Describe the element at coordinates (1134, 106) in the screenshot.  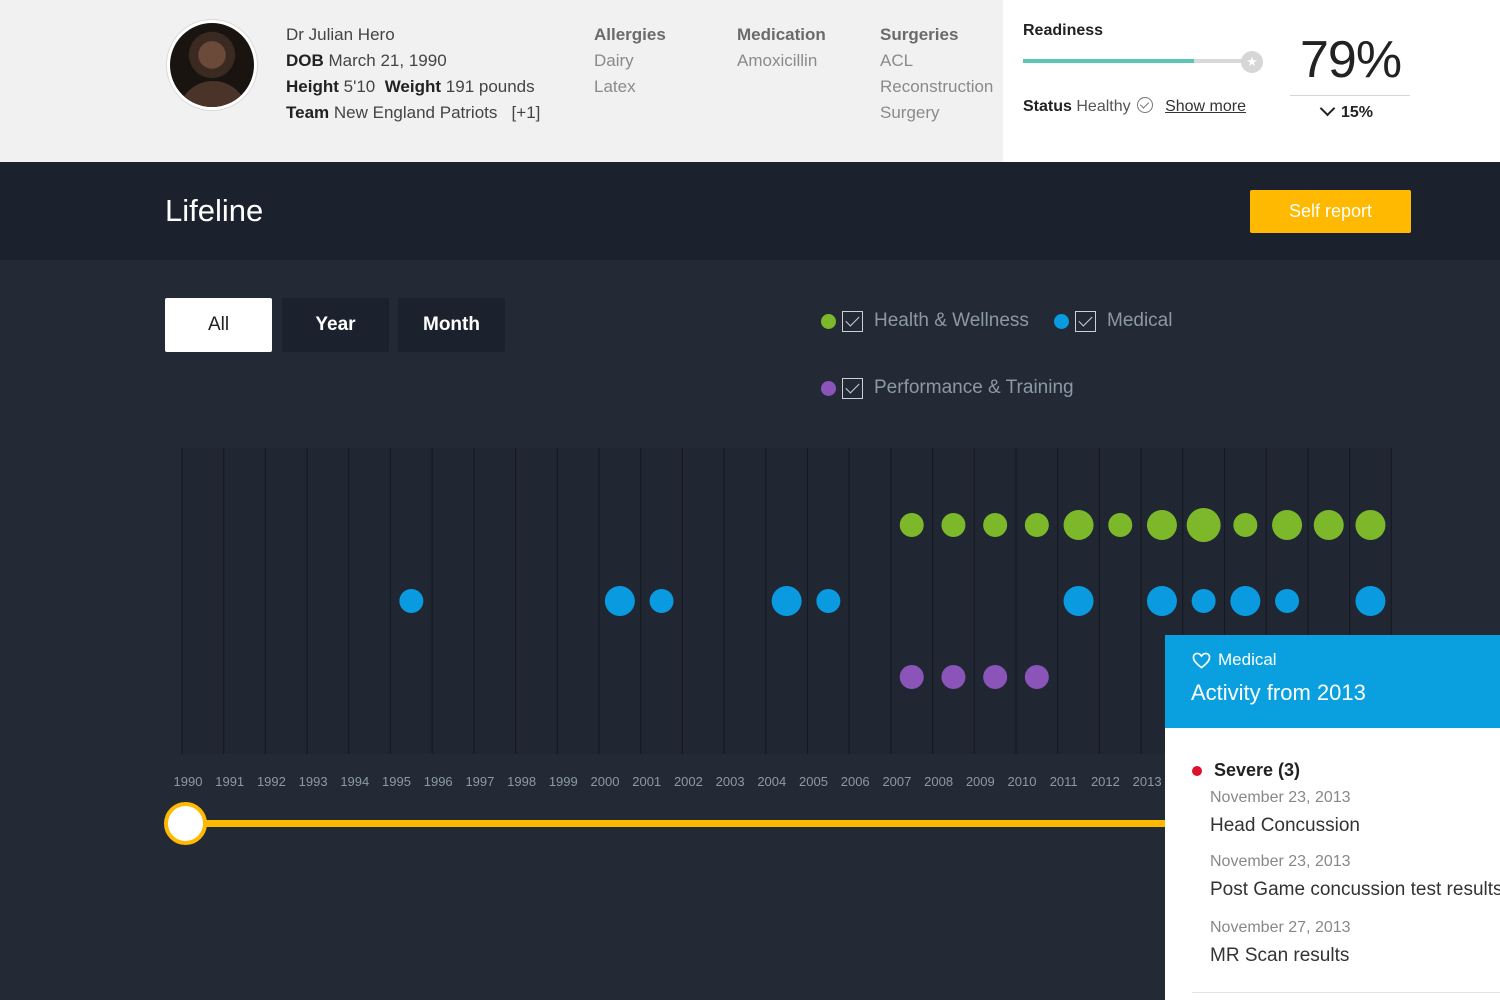
I see `status-line: Status Healthy Show more` at that location.